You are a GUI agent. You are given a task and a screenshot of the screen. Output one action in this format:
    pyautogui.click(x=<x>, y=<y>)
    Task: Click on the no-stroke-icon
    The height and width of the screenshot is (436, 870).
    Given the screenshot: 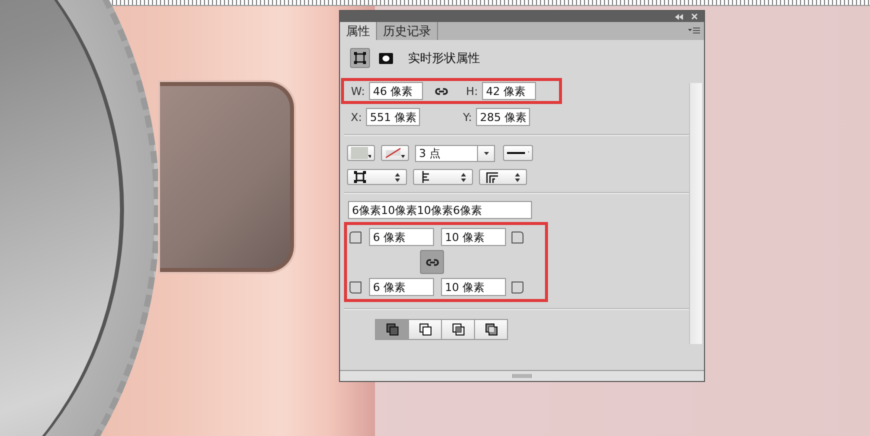 What is the action you would take?
    pyautogui.click(x=393, y=153)
    